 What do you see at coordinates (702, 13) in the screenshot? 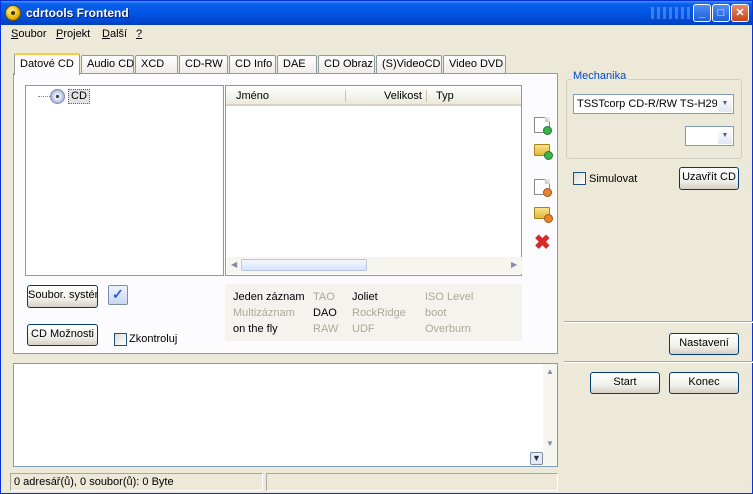
I see `minimize-button: _` at bounding box center [702, 13].